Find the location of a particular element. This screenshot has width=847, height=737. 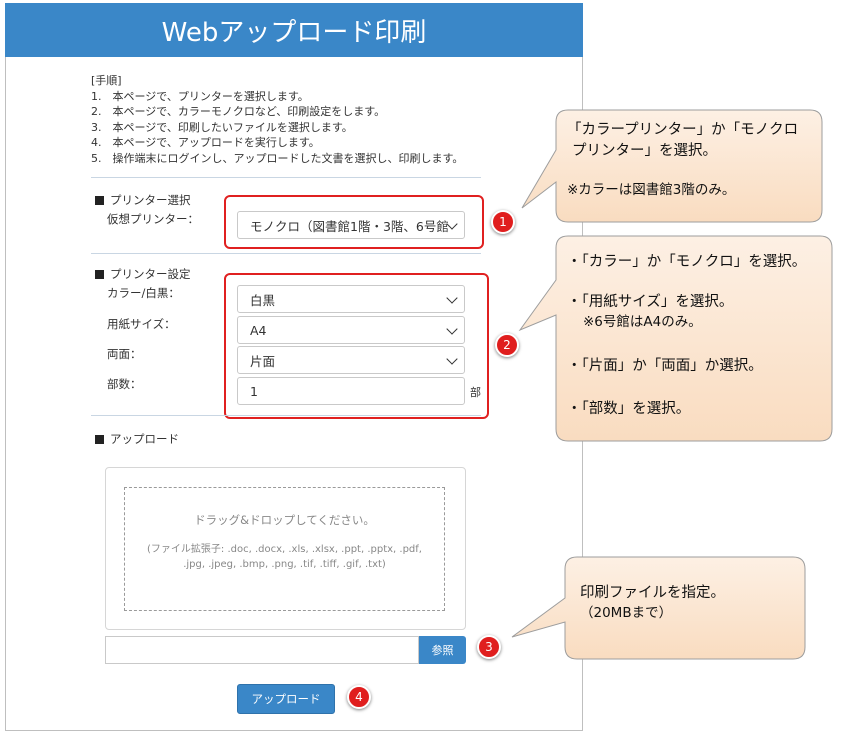

callout-1-note: ※カラーは図書館3階のみ。 is located at coordinates (651, 190).